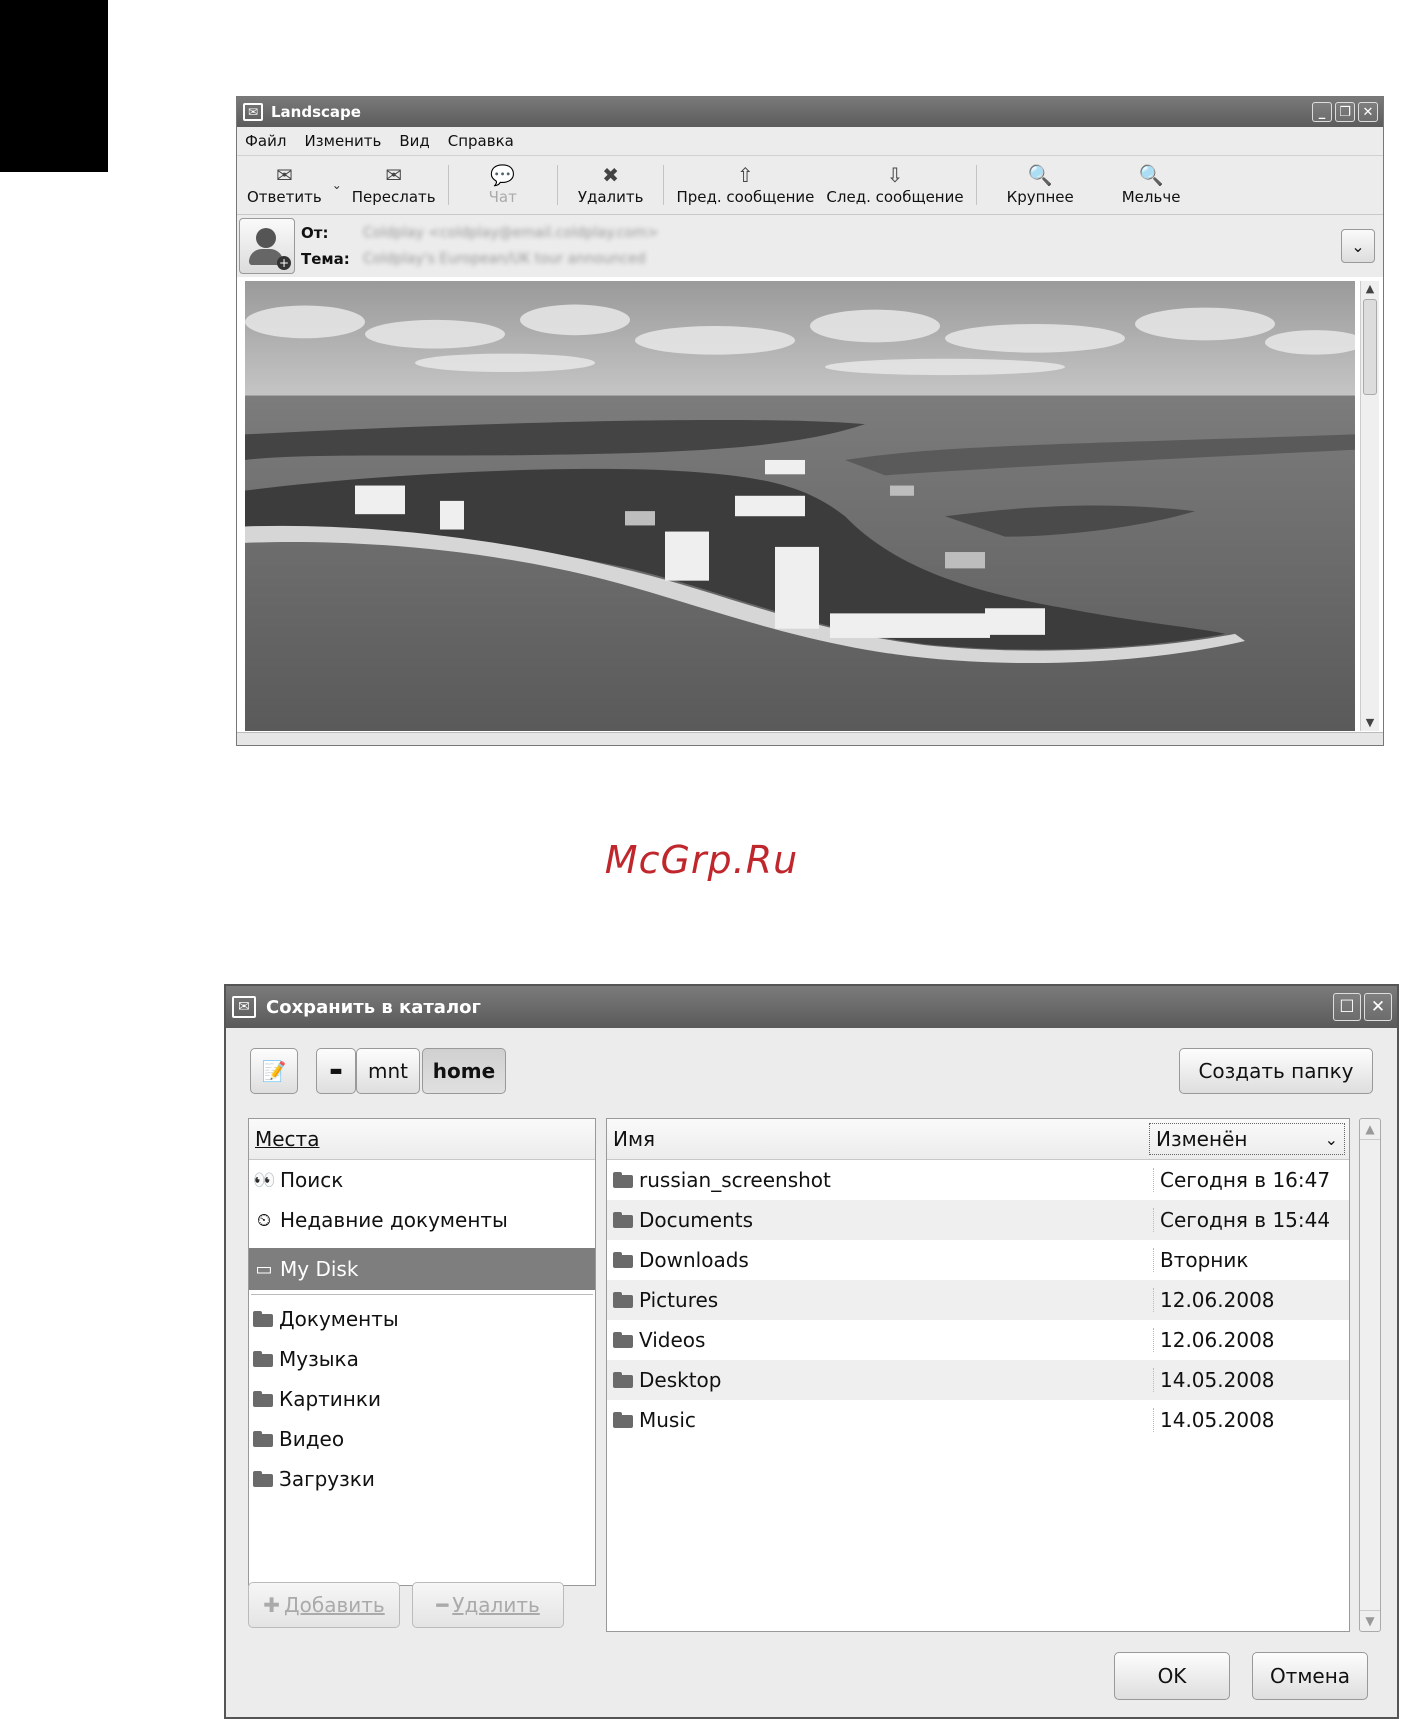 This screenshot has height=1719, width=1403. What do you see at coordinates (1172, 1676) in the screenshot?
I see `ok-button: OK` at bounding box center [1172, 1676].